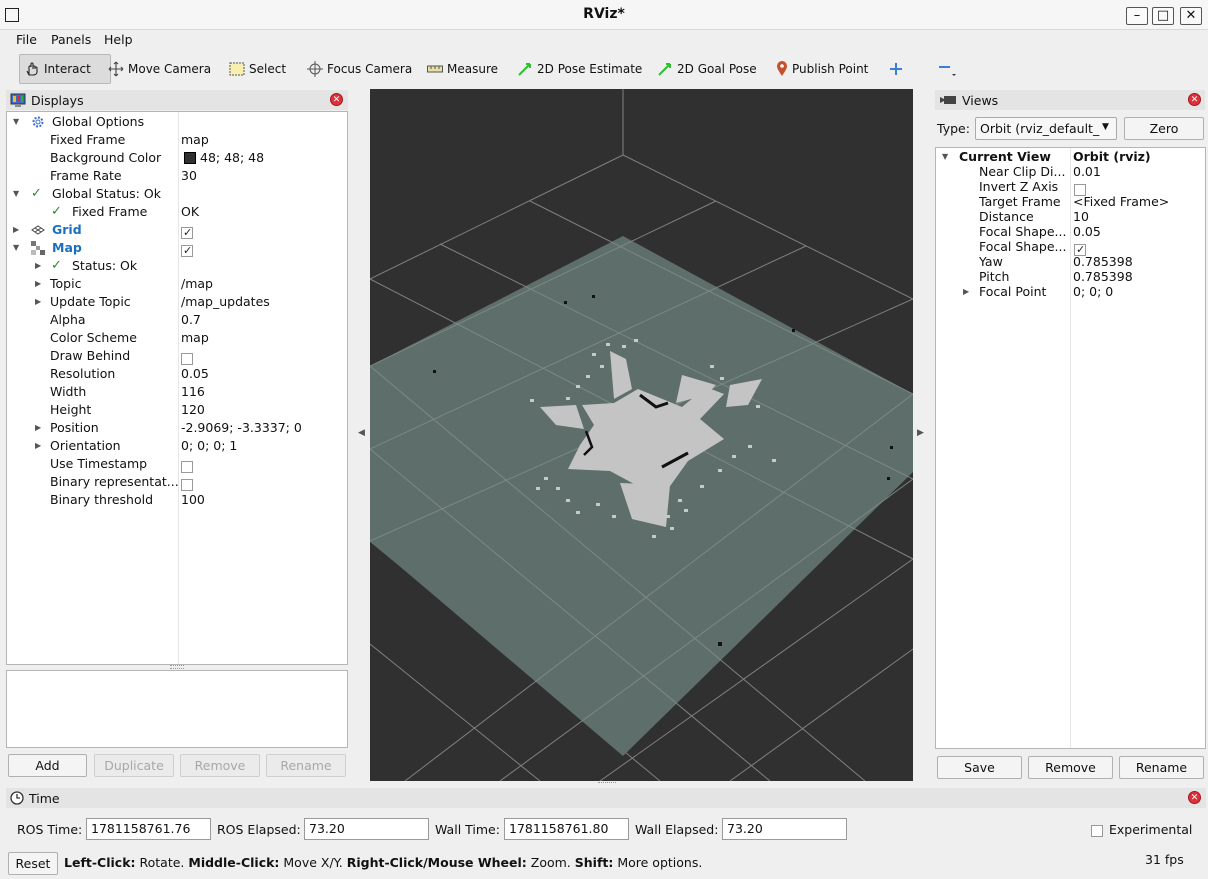 This screenshot has height=879, width=1208. What do you see at coordinates (953, 128) in the screenshot?
I see `view-type-label: Type:` at bounding box center [953, 128].